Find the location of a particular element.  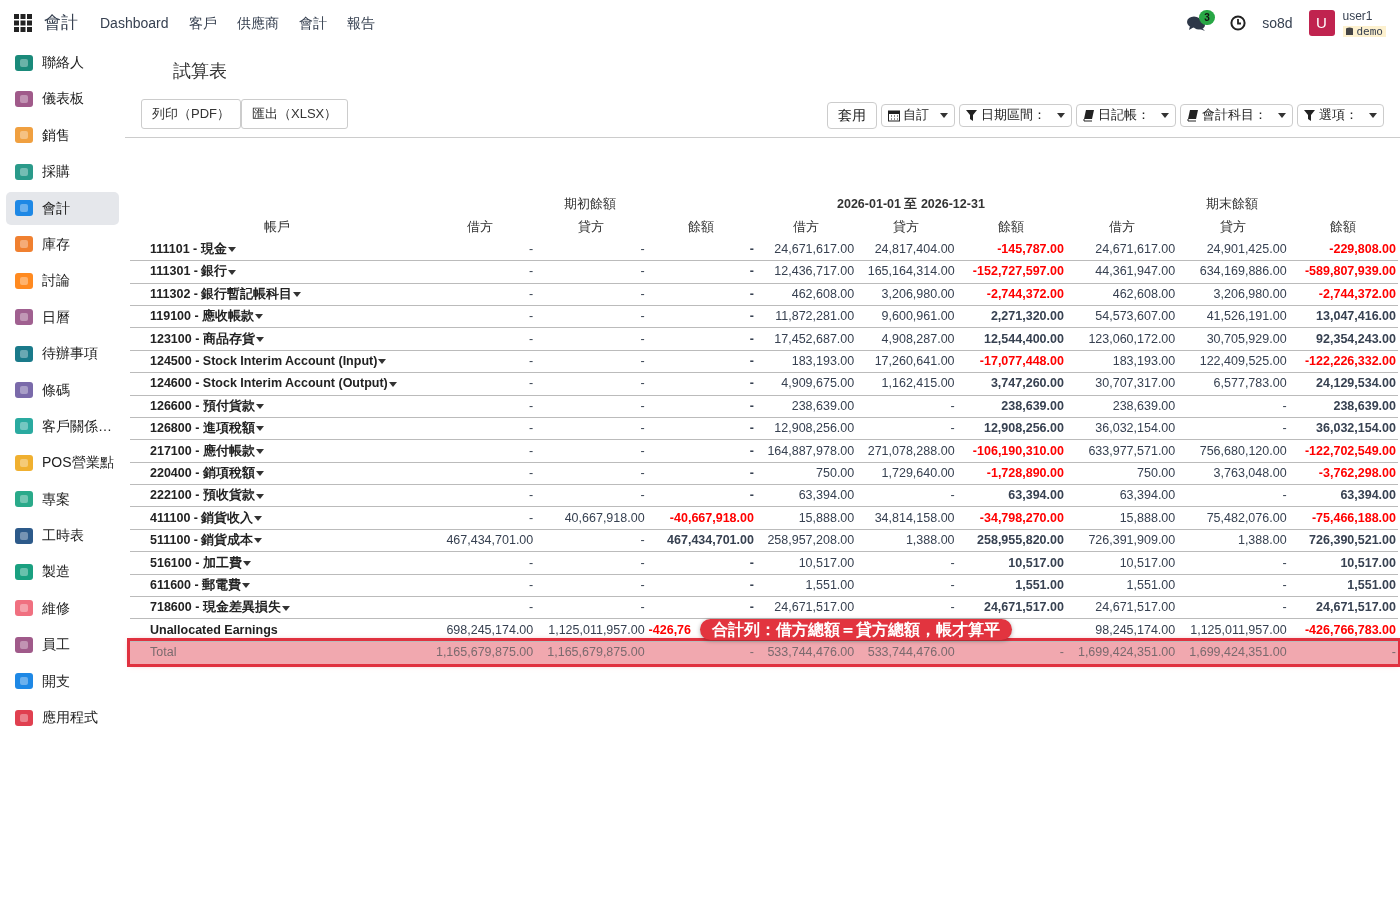

message-count-badge: 3 is located at coordinates (1207, 17).